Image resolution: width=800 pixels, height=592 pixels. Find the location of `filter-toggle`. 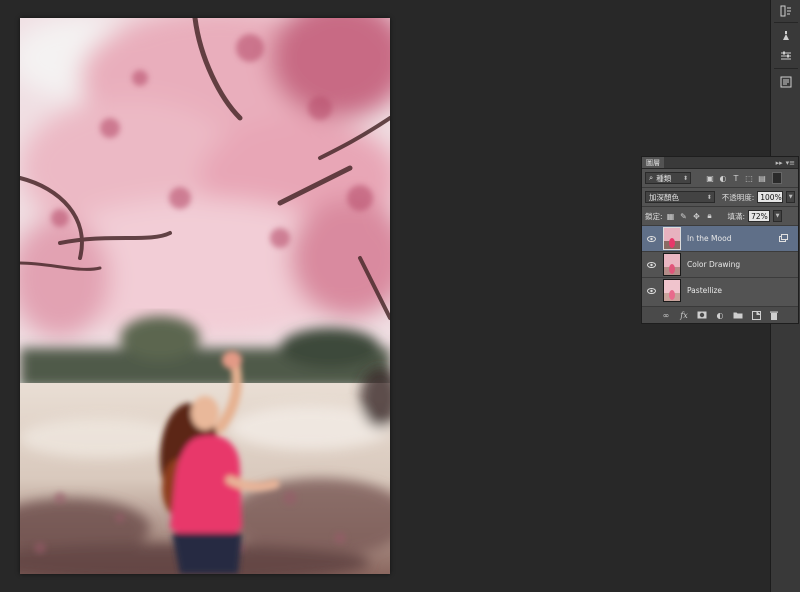

filter-toggle is located at coordinates (777, 178).